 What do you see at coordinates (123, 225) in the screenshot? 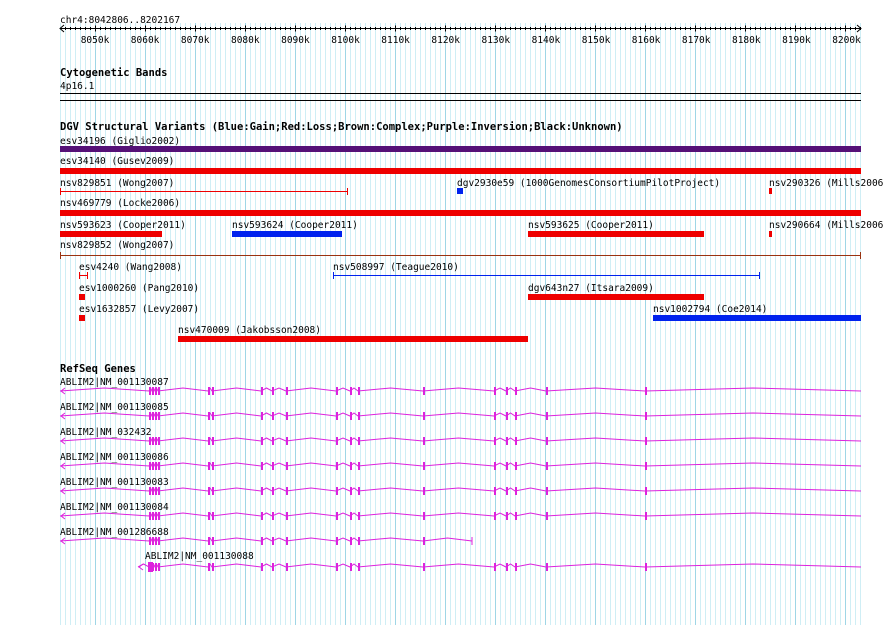
I see `dgv-feature-label: nsv593623 (Cooper2011)` at bounding box center [123, 225].